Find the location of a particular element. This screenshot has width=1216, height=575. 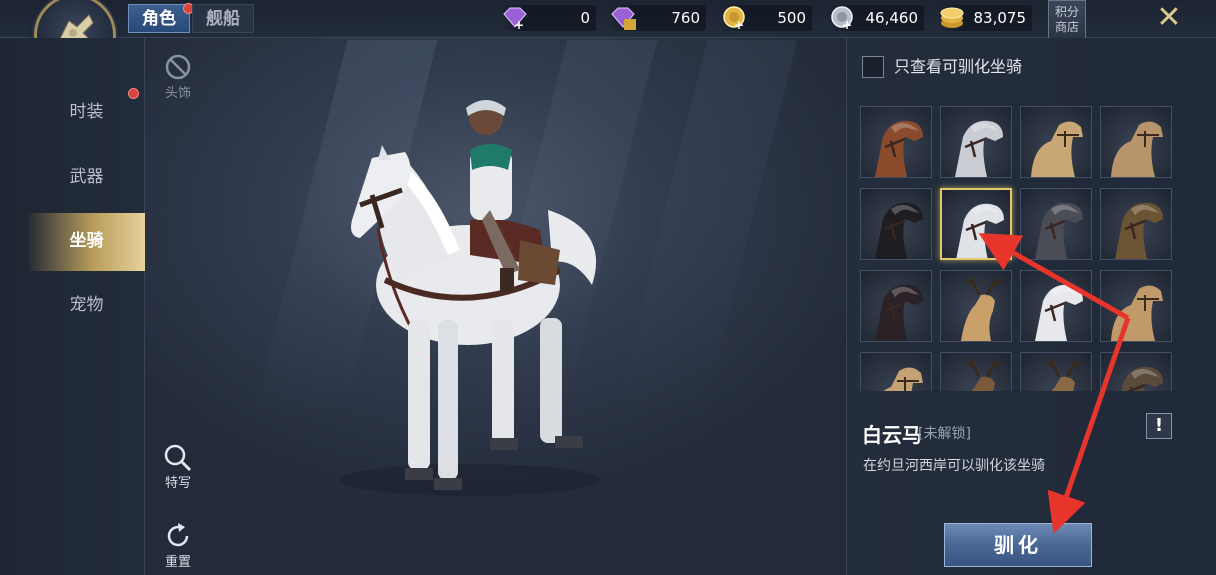

currency-value: 760 is located at coordinates (685, 18).